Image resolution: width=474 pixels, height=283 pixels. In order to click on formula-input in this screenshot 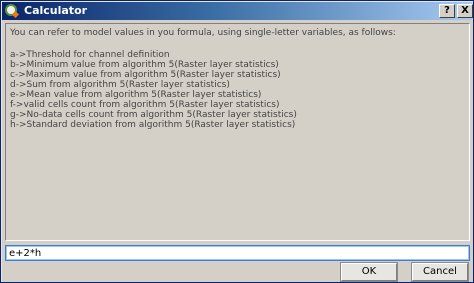, I will do `click(237, 253)`.